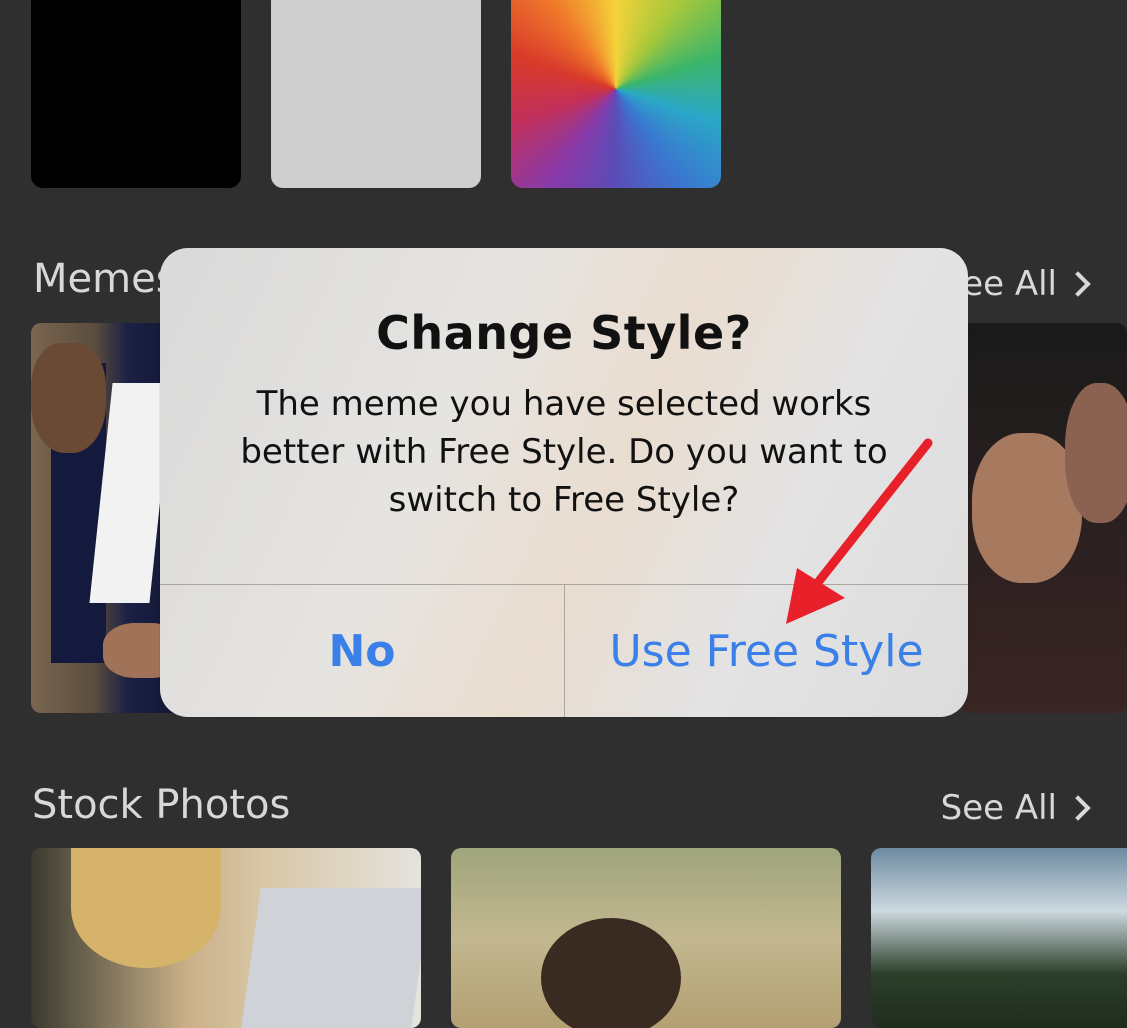 Image resolution: width=1127 pixels, height=1028 pixels. I want to click on rainbow-swatch, so click(616, 94).